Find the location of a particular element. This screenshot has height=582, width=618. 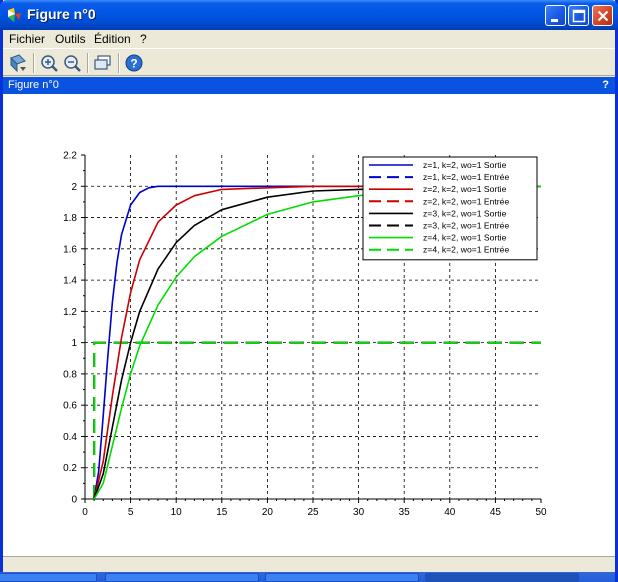

x-tick-label: 40 is located at coordinates (450, 512).